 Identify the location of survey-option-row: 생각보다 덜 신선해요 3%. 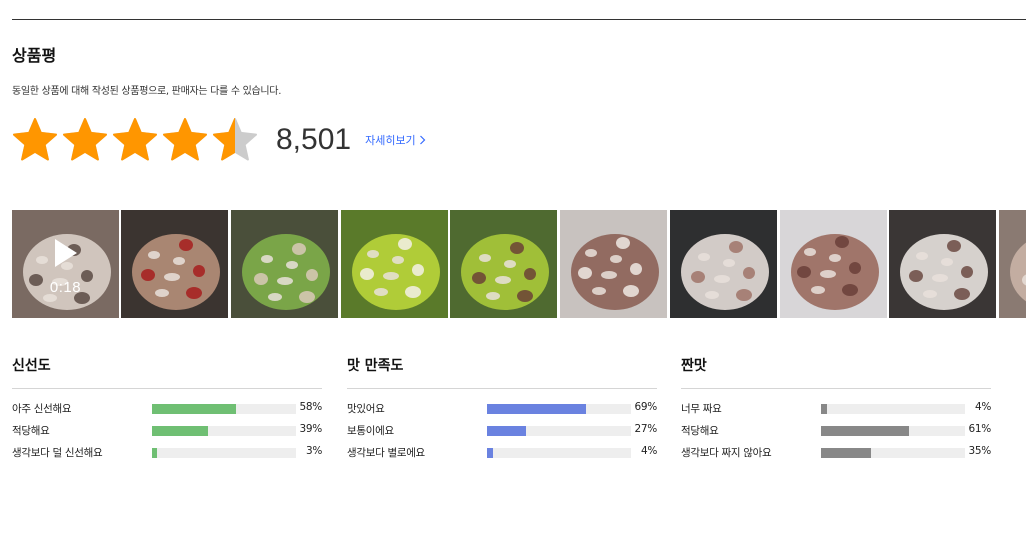
(167, 452).